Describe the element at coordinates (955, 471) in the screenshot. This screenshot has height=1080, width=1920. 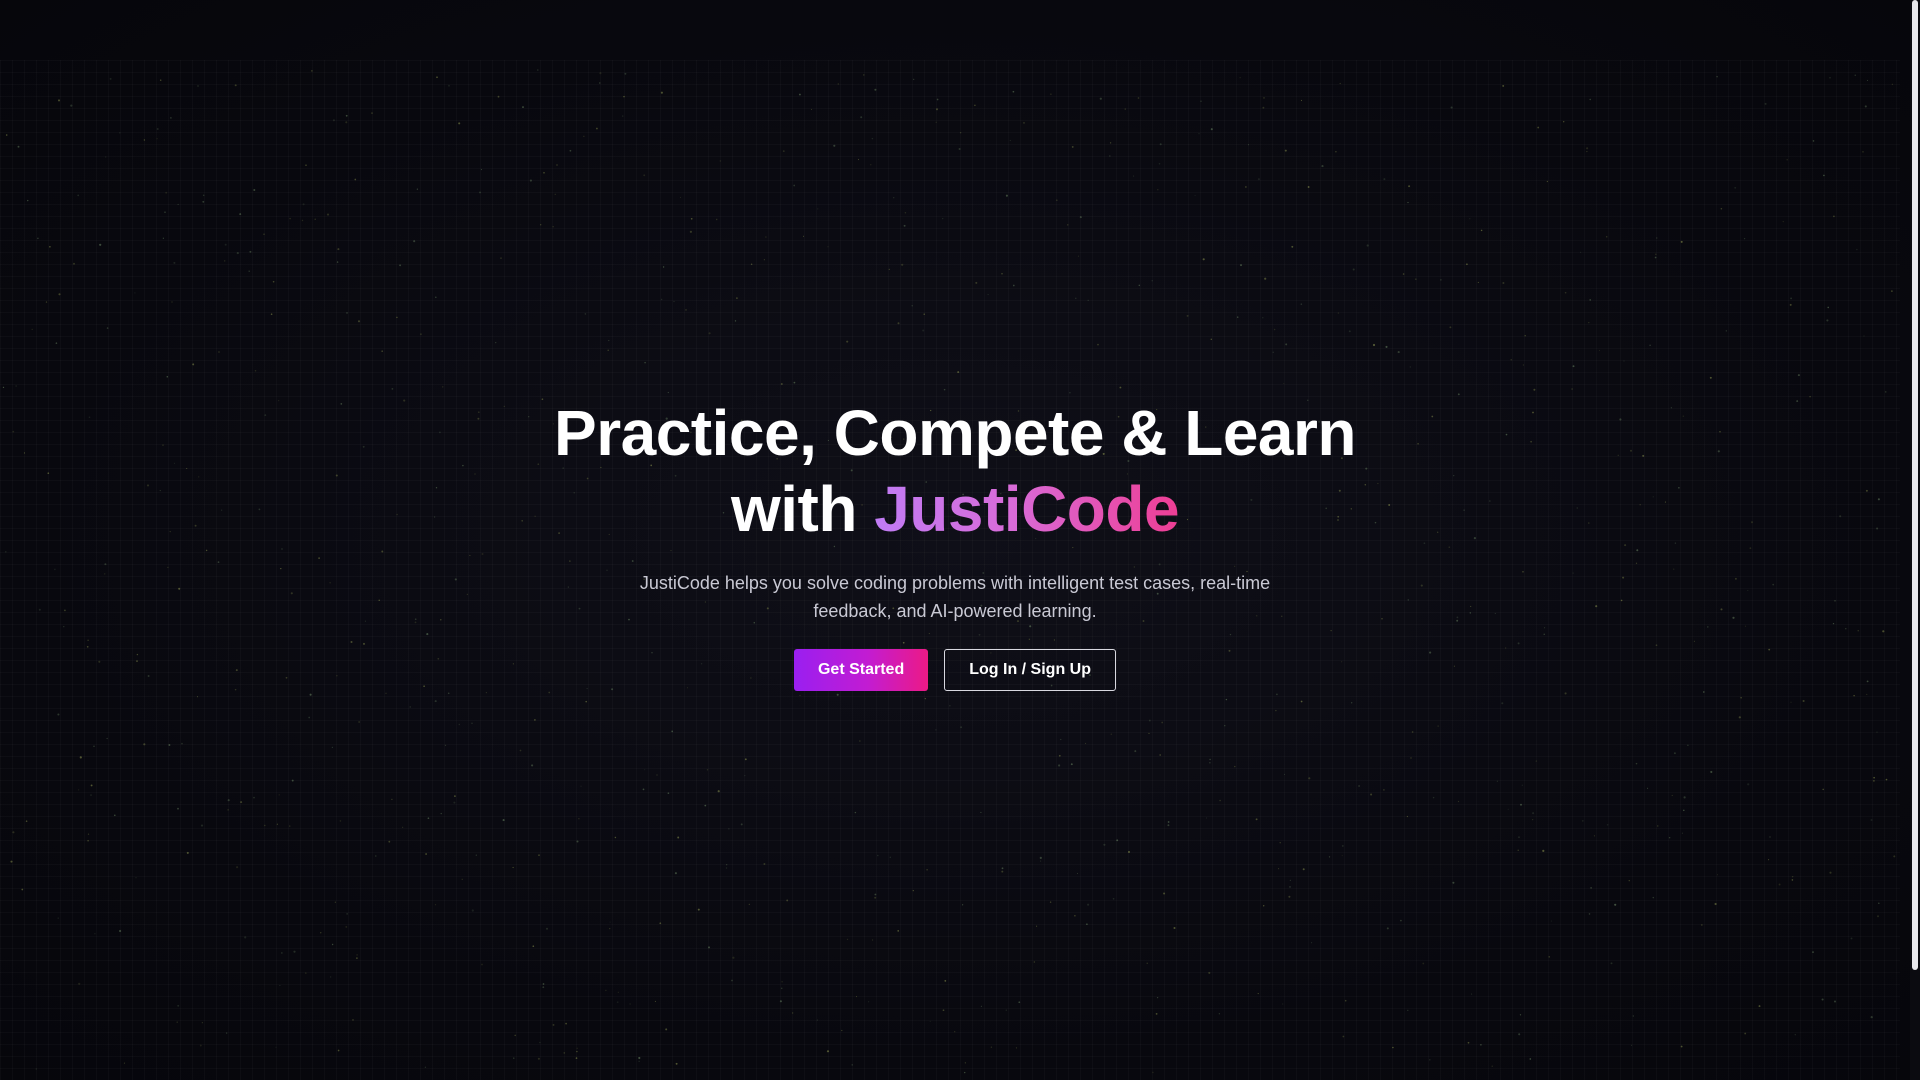
I see `hero-headline: Practice, Compete & Learn with JustiCode` at that location.